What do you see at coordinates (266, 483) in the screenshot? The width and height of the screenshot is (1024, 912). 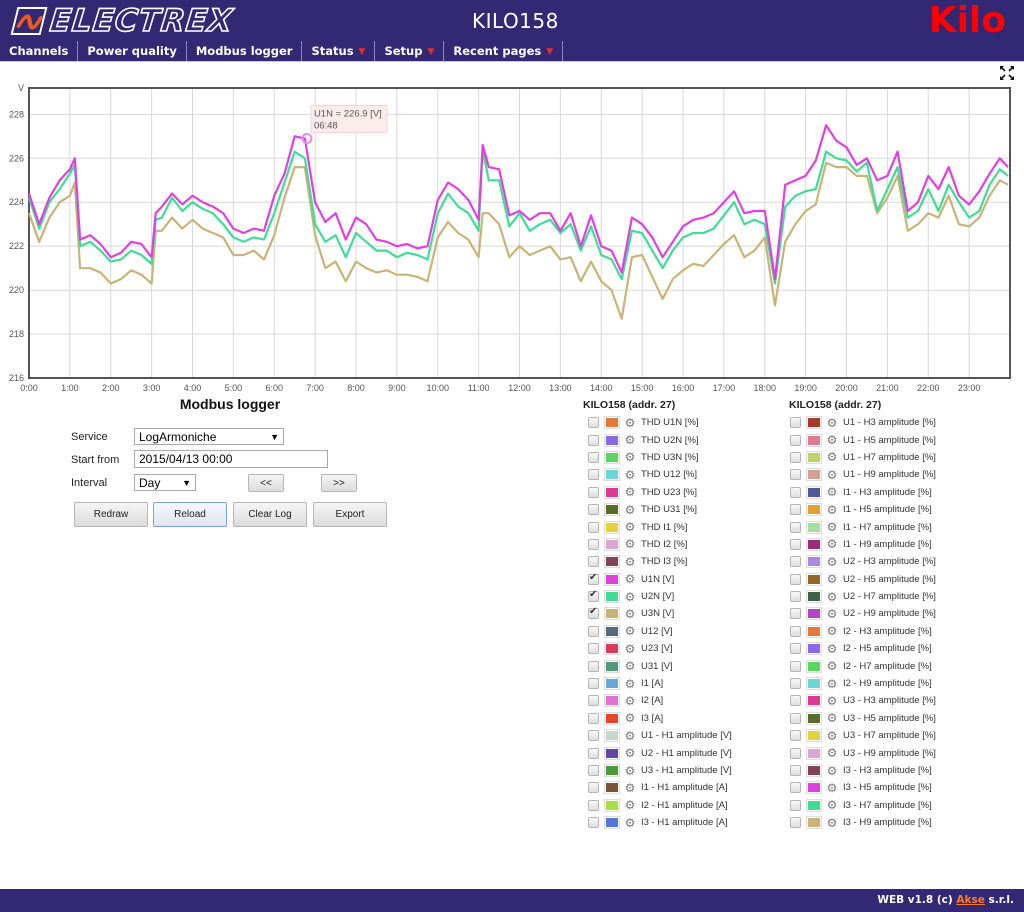 I see `previous-button: <<` at bounding box center [266, 483].